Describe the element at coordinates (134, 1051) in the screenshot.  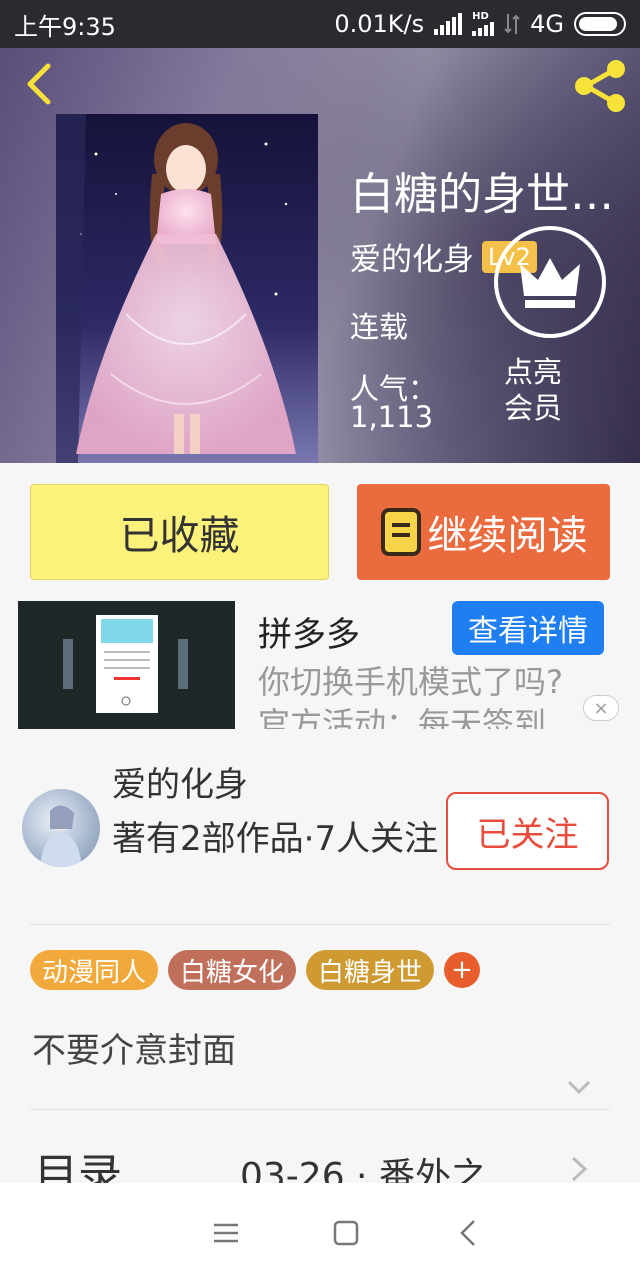
I see `book-description: 不要介意封面` at that location.